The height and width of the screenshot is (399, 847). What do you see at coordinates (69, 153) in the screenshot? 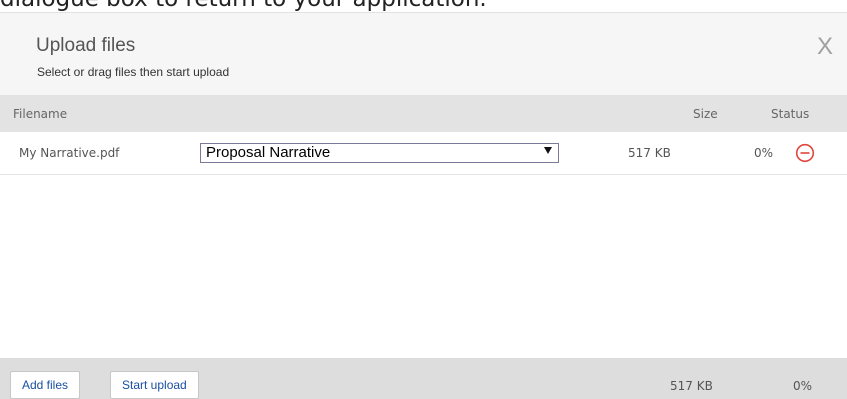
I see `file-name: My Narrative.pdf` at bounding box center [69, 153].